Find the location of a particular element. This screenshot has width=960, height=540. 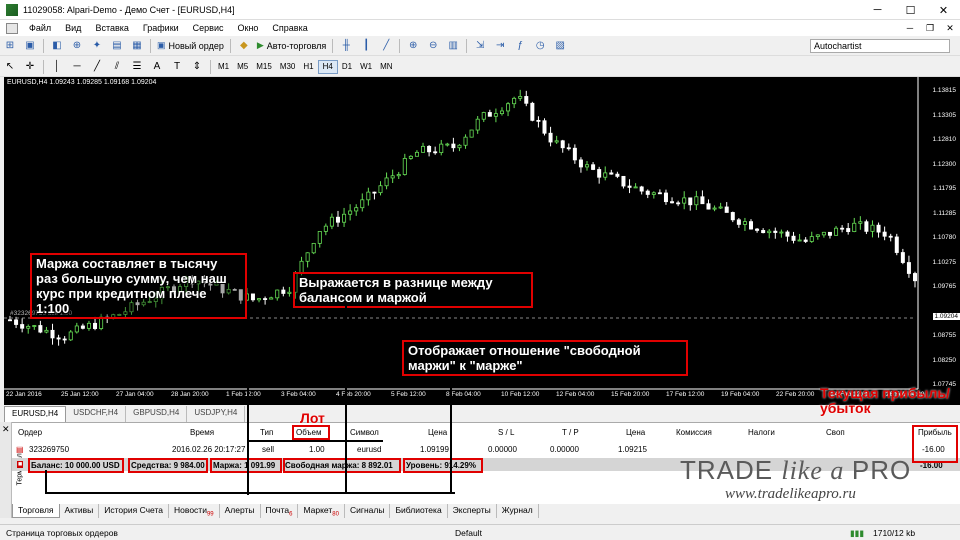

terminal-icon: ▤ is located at coordinates (117, 46).